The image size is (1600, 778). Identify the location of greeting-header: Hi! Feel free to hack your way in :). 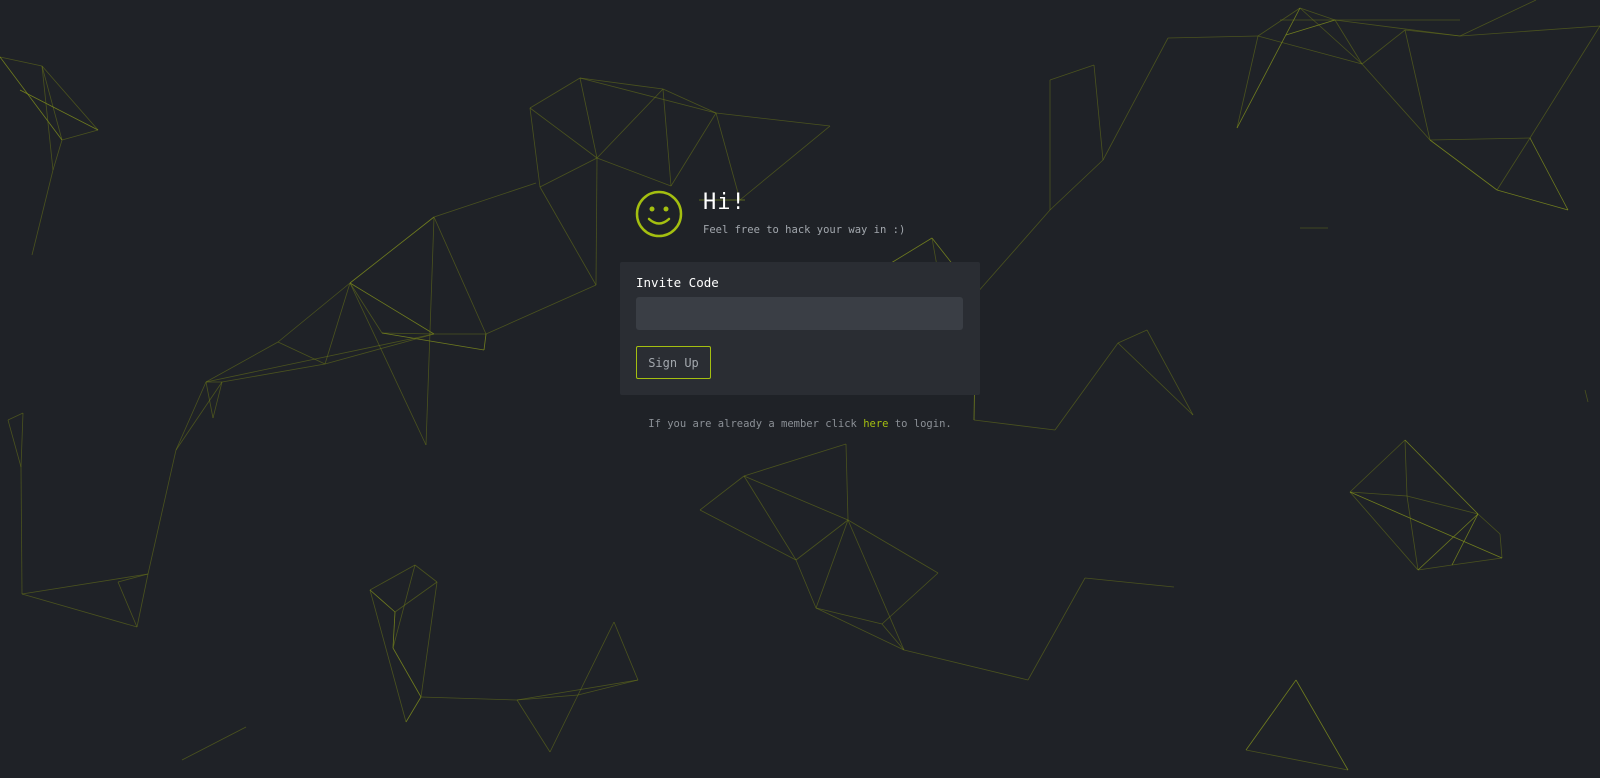
(800, 222).